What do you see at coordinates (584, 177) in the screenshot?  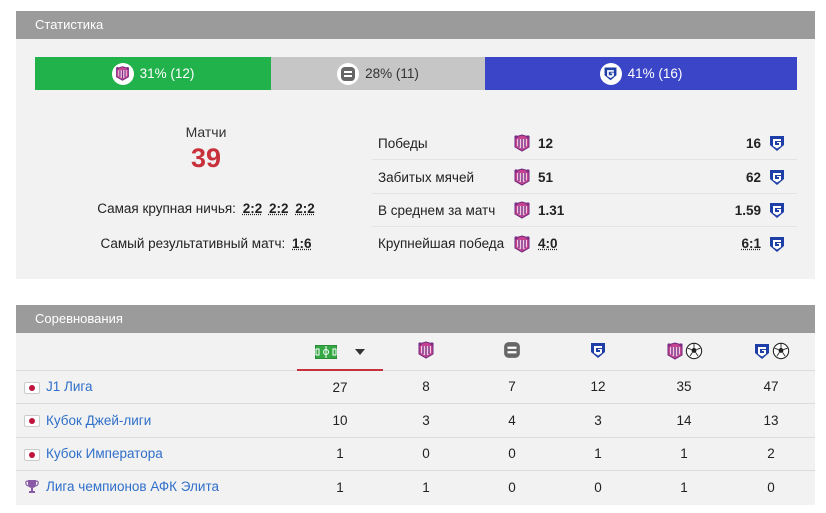 I see `comparison-row-goals: Забитых мячей 51 62` at bounding box center [584, 177].